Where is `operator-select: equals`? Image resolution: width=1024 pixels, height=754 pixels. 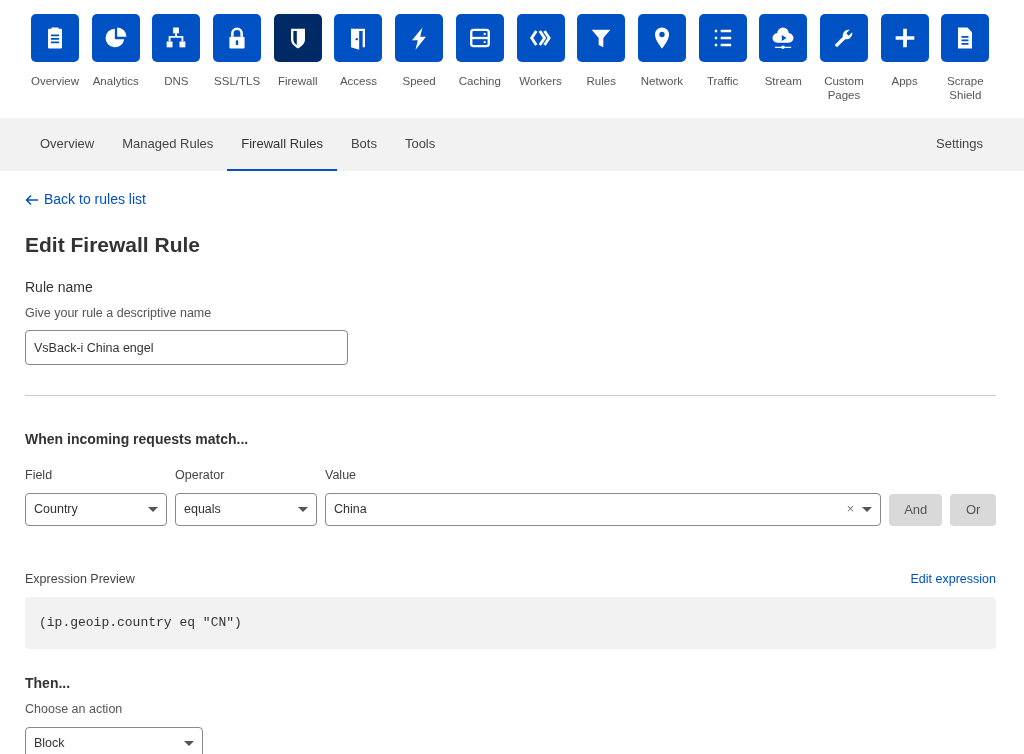 operator-select: equals is located at coordinates (246, 509).